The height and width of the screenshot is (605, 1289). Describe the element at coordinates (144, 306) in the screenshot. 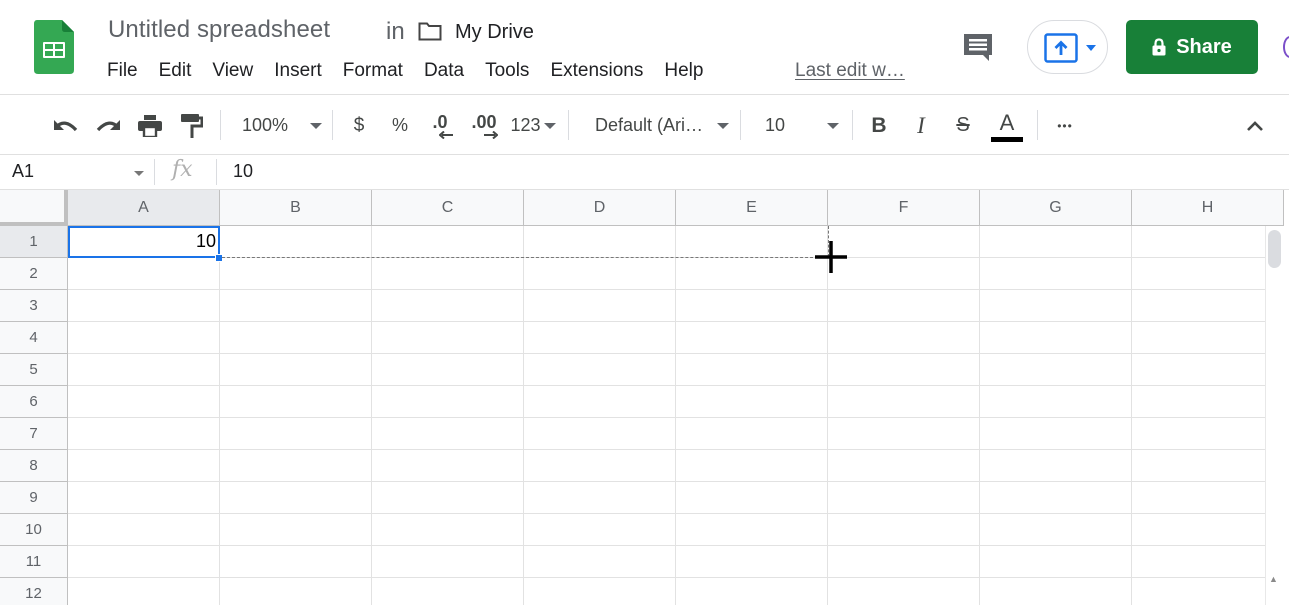

I see `cell-a3` at that location.